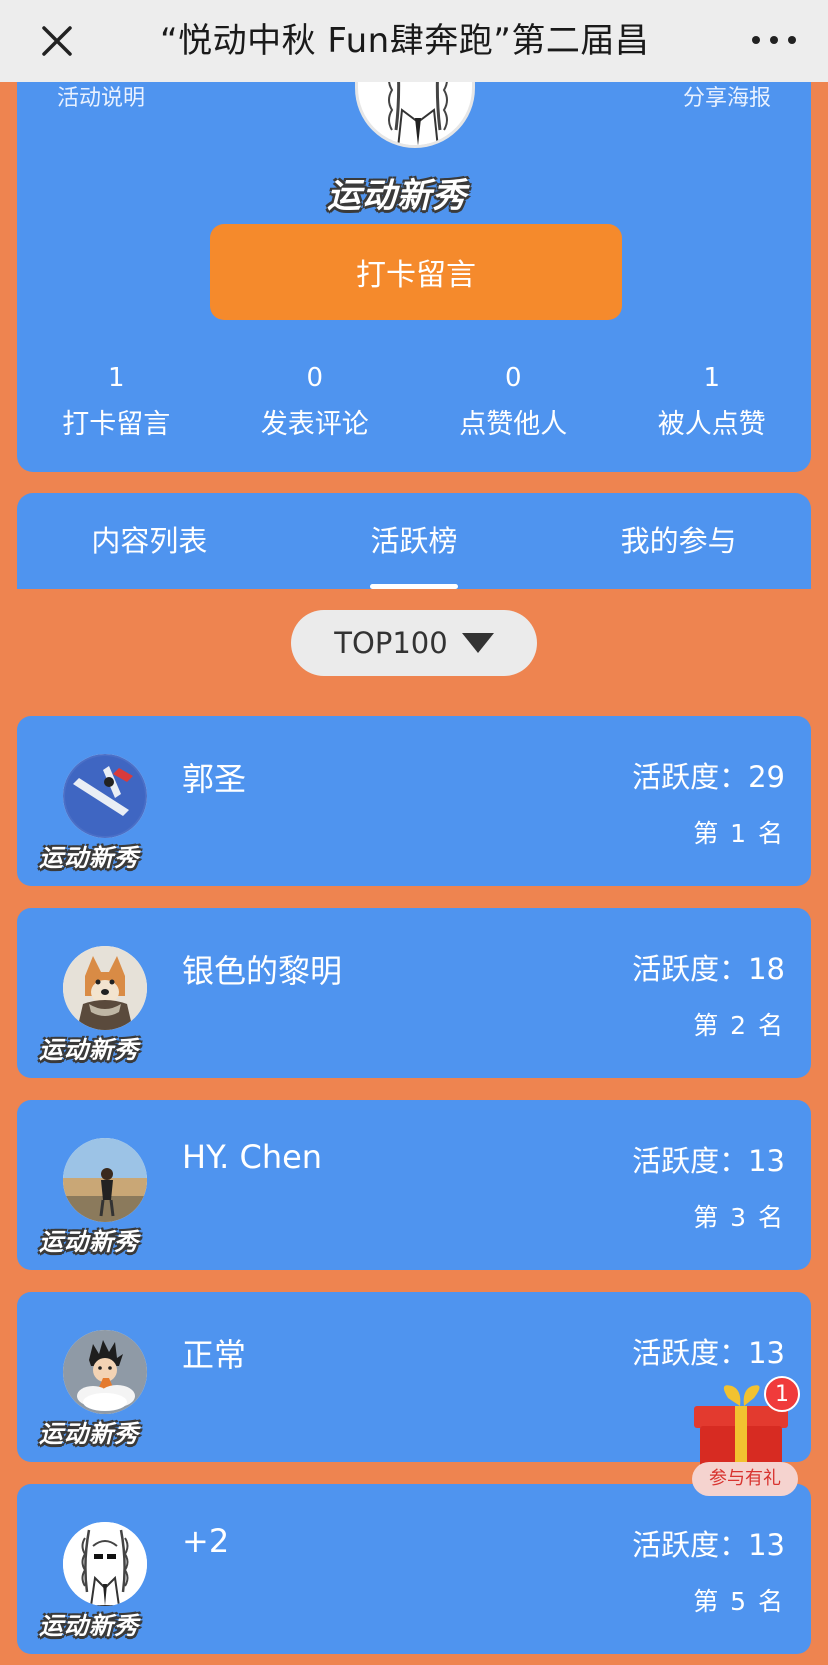  I want to click on page-title: “悦动中秋 Fun肆奔跑”第二届昌, so click(405, 41).